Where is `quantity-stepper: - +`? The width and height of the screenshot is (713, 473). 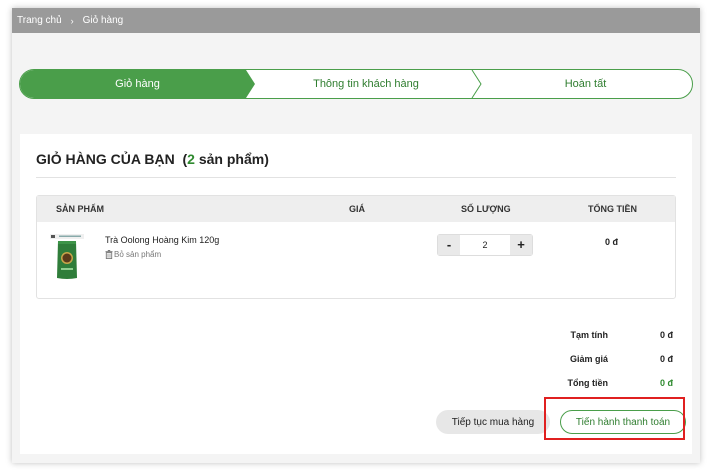
quantity-stepper: - + is located at coordinates (485, 245).